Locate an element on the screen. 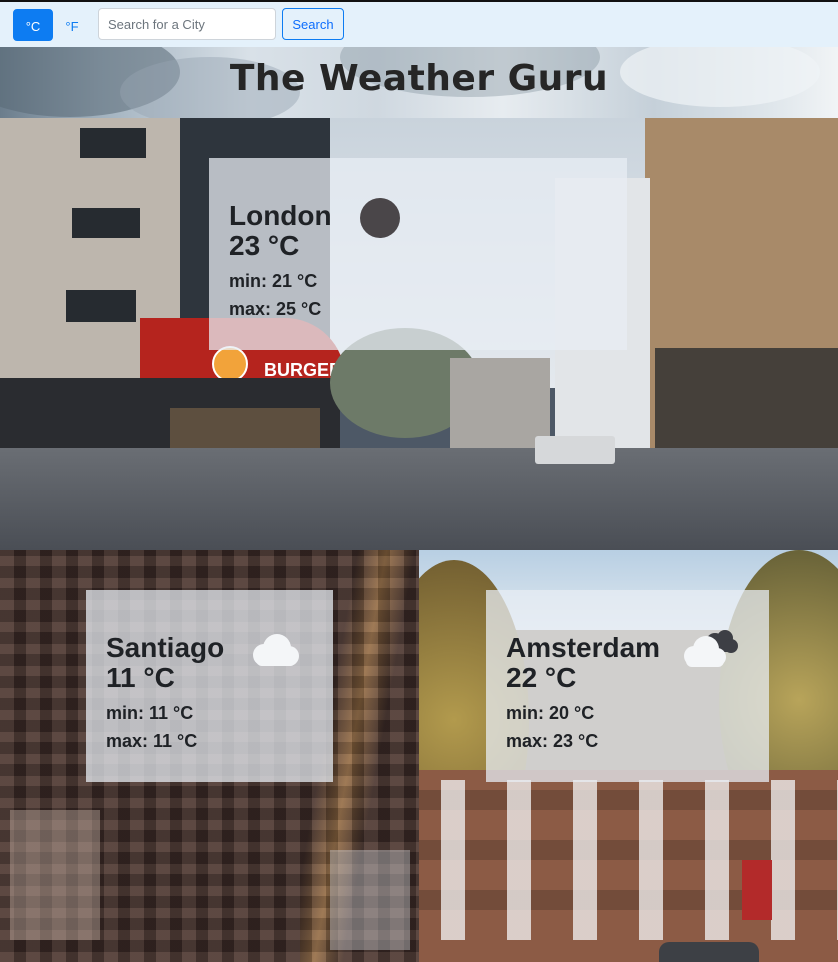  fahrenheit-toggle-button: °F is located at coordinates (72, 25).